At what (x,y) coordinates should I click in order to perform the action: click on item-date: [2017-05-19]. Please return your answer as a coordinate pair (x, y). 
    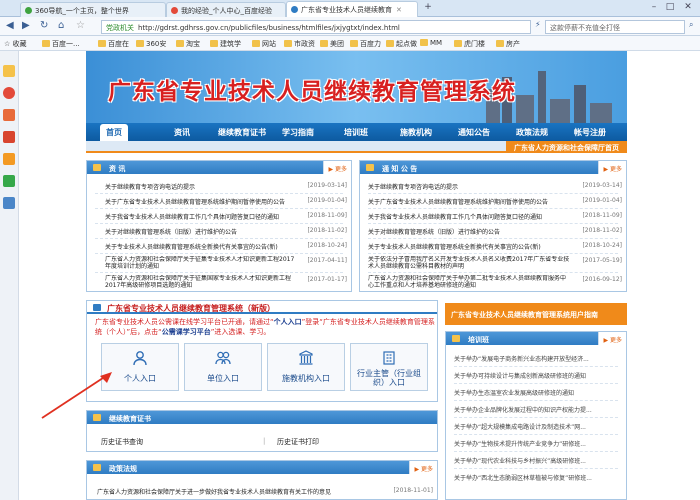
    Looking at the image, I should click on (602, 260).